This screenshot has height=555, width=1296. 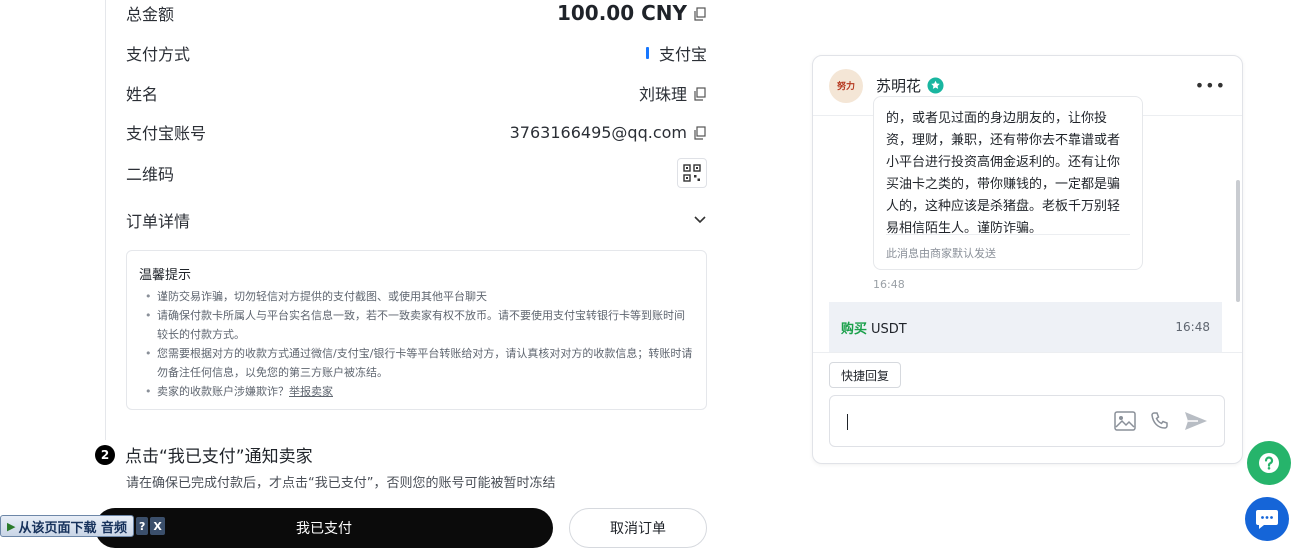 I want to click on name-row: 姓名 刘珠理, so click(x=416, y=93).